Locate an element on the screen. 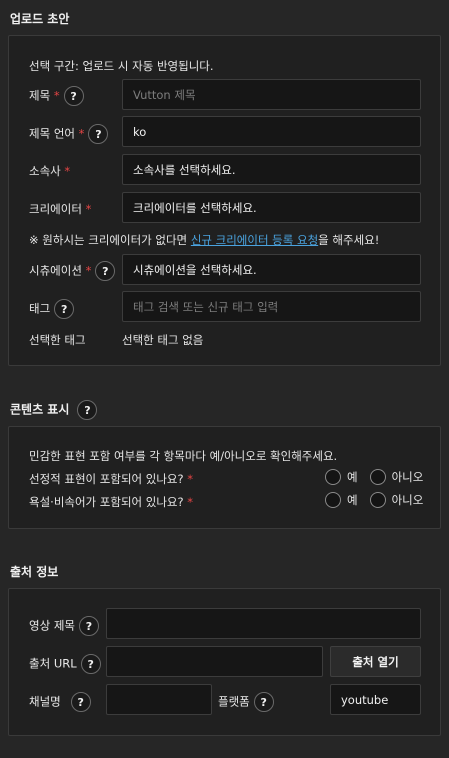  source-url-label-text: 출처 URL is located at coordinates (53, 663).